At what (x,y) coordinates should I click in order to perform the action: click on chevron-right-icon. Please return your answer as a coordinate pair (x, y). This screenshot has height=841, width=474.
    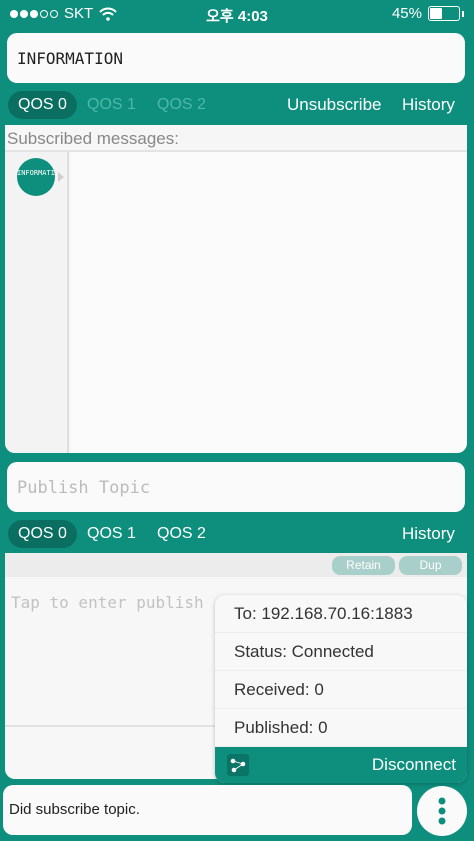
    Looking at the image, I should click on (61, 177).